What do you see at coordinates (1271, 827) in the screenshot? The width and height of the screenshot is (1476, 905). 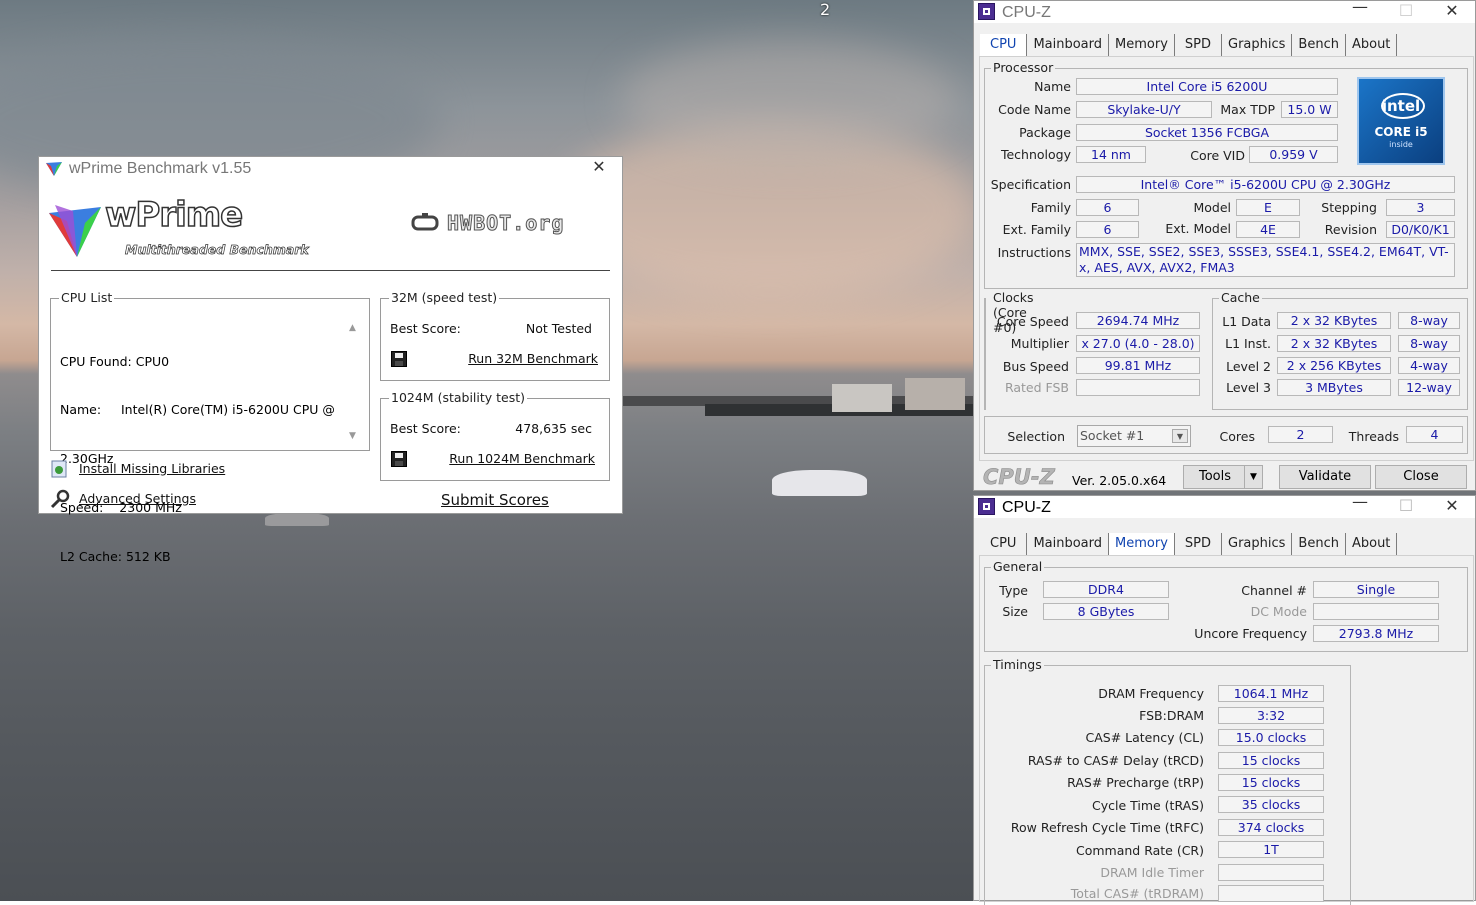 I see `timing-value: 374 clocks` at bounding box center [1271, 827].